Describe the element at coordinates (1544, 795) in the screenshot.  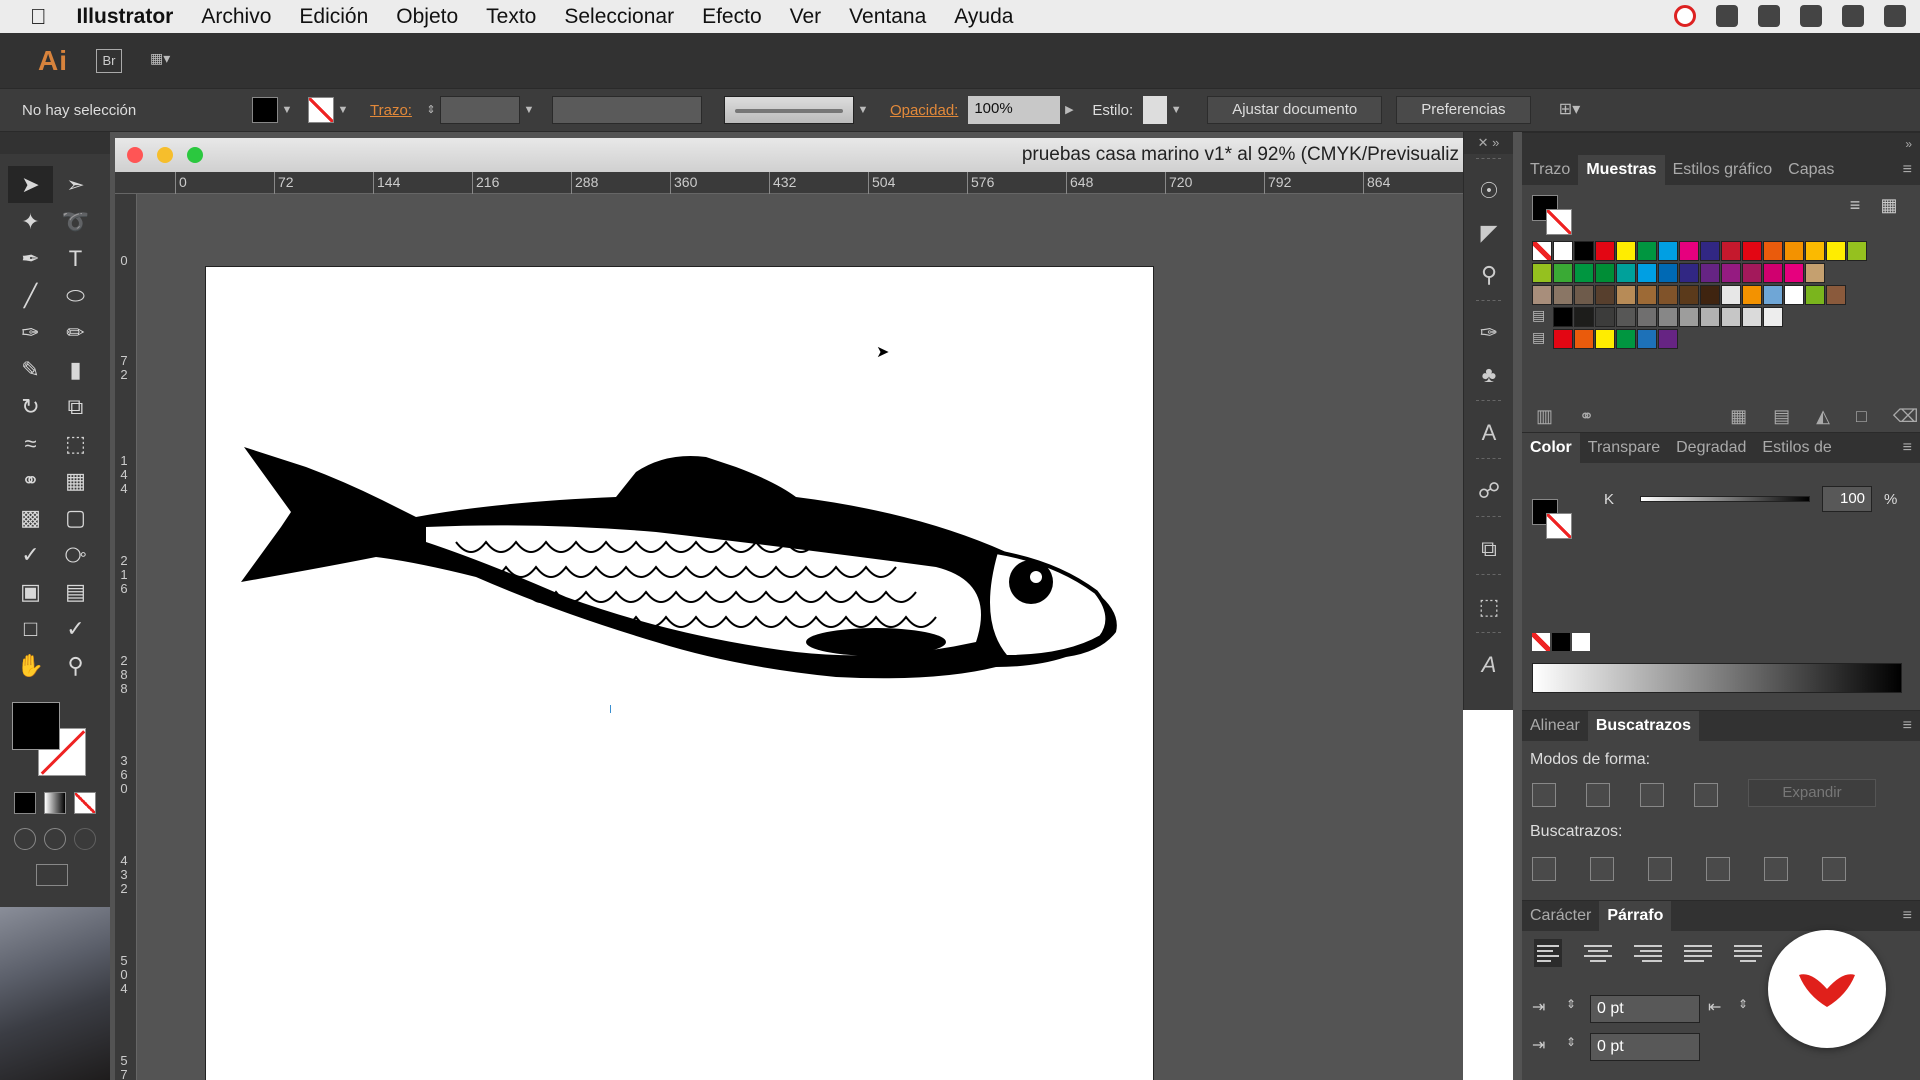
I see `unite-icon` at that location.